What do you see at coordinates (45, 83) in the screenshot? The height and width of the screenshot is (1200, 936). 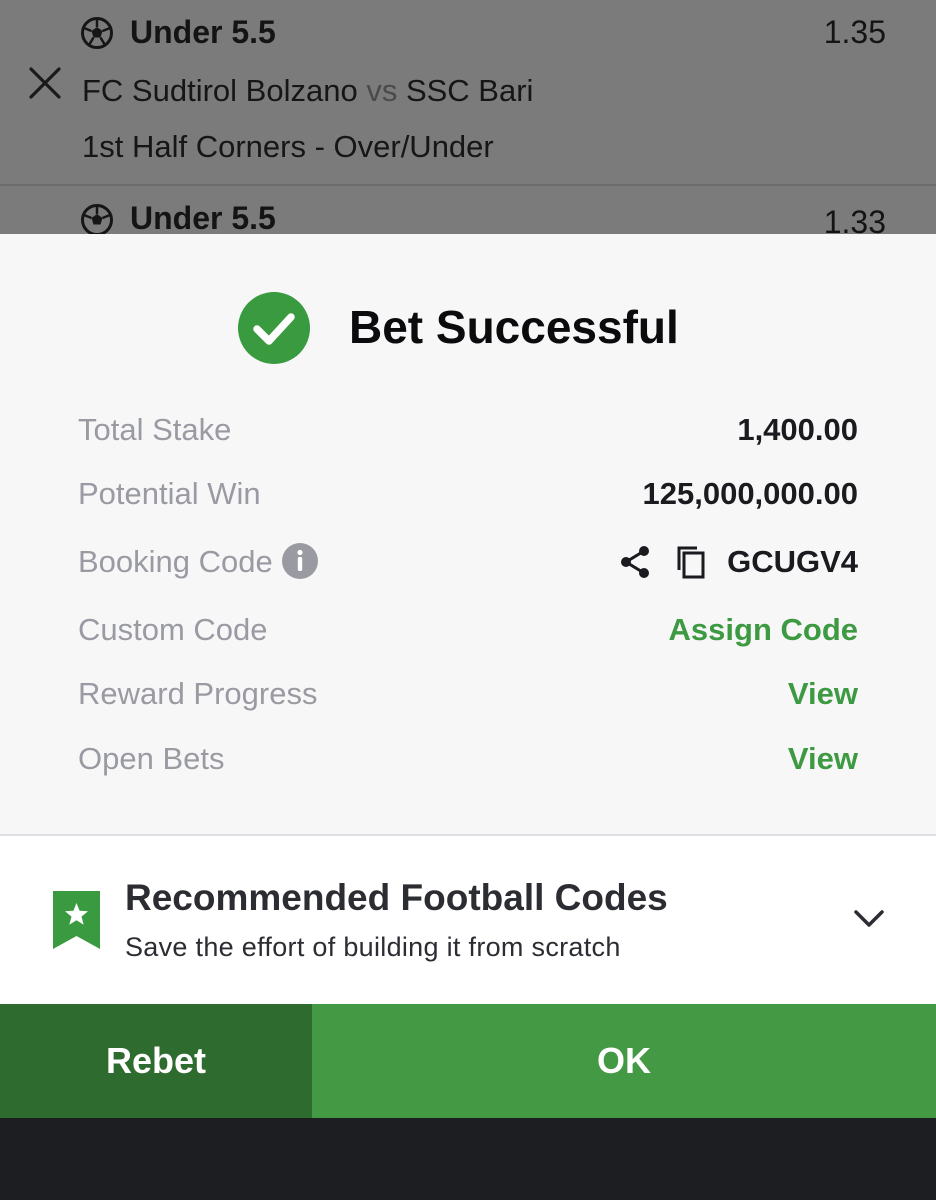 I see `close-icon` at bounding box center [45, 83].